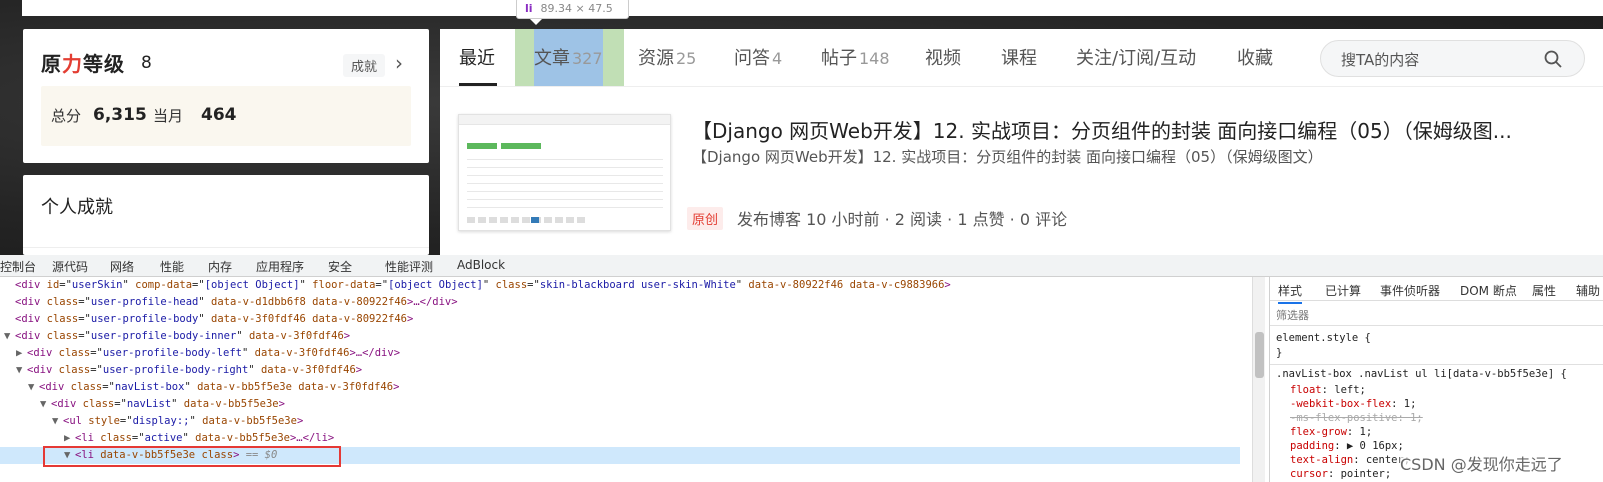 This screenshot has height=482, width=1603. Describe the element at coordinates (1588, 290) in the screenshot. I see `tab-accessibility: 辅助` at that location.